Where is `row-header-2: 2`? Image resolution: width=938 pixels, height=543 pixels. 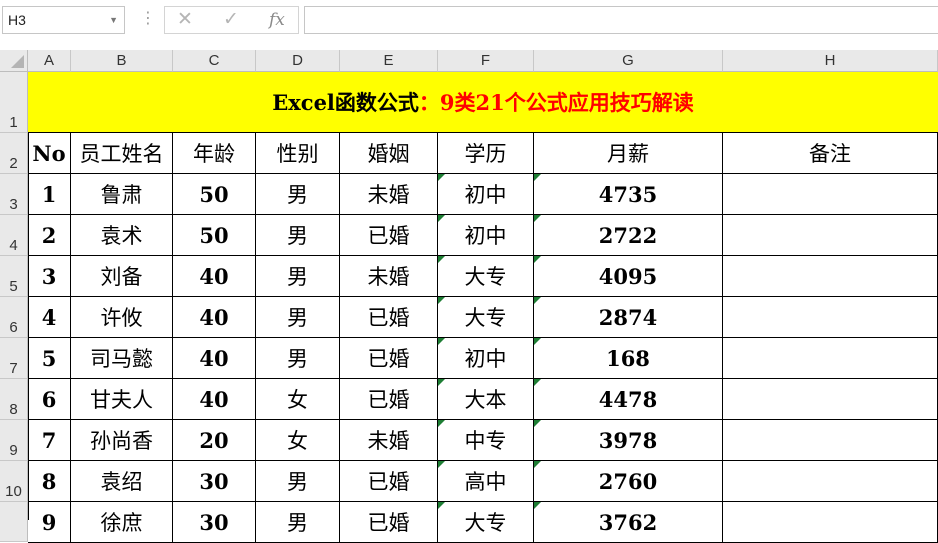
row-header-2: 2 is located at coordinates (14, 153).